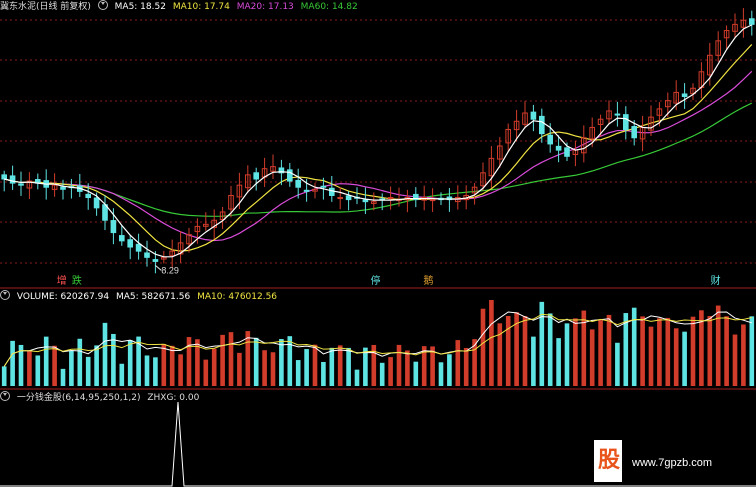 Image resolution: width=756 pixels, height=487 pixels. What do you see at coordinates (140, 7) in the screenshot?
I see `ma5-label: MA5: 18.52` at bounding box center [140, 7].